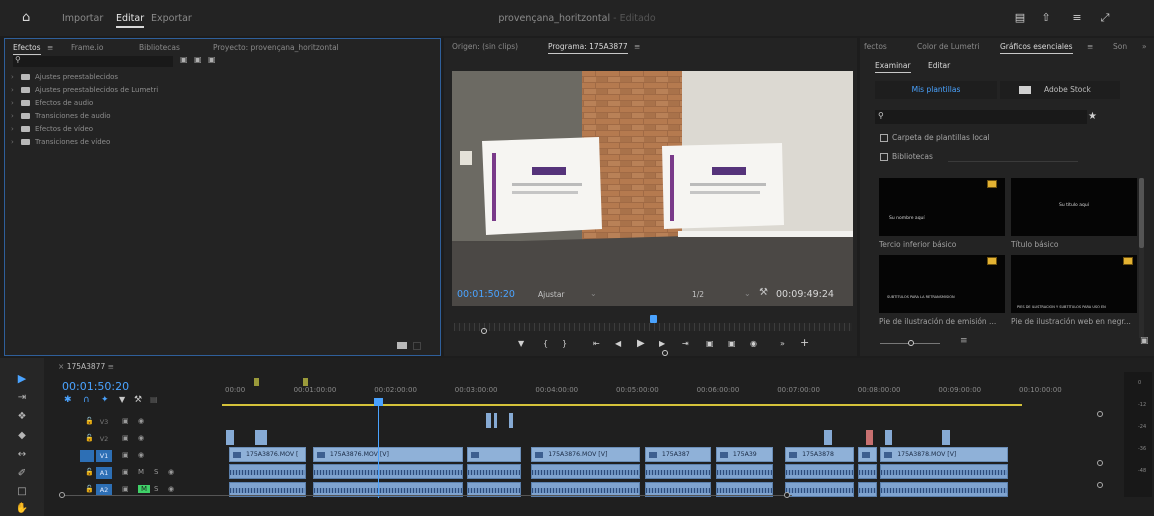 The height and width of the screenshot is (516, 1154). I want to click on export-frame-icon: ◉, so click(753, 344).